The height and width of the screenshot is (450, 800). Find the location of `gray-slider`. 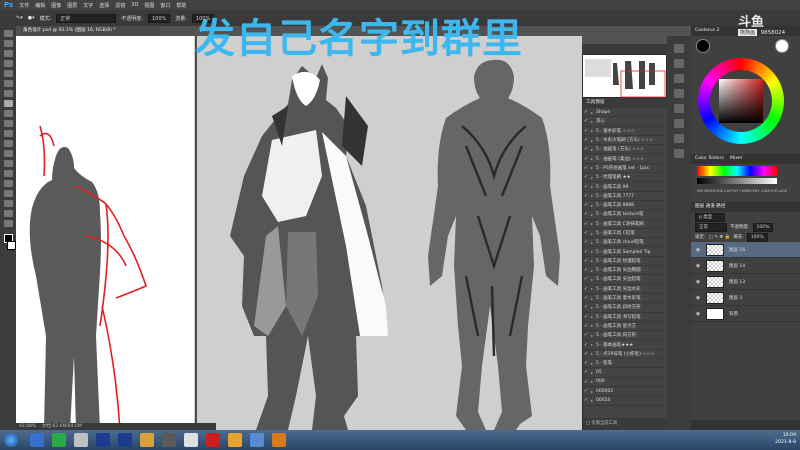

gray-slider is located at coordinates (737, 181).